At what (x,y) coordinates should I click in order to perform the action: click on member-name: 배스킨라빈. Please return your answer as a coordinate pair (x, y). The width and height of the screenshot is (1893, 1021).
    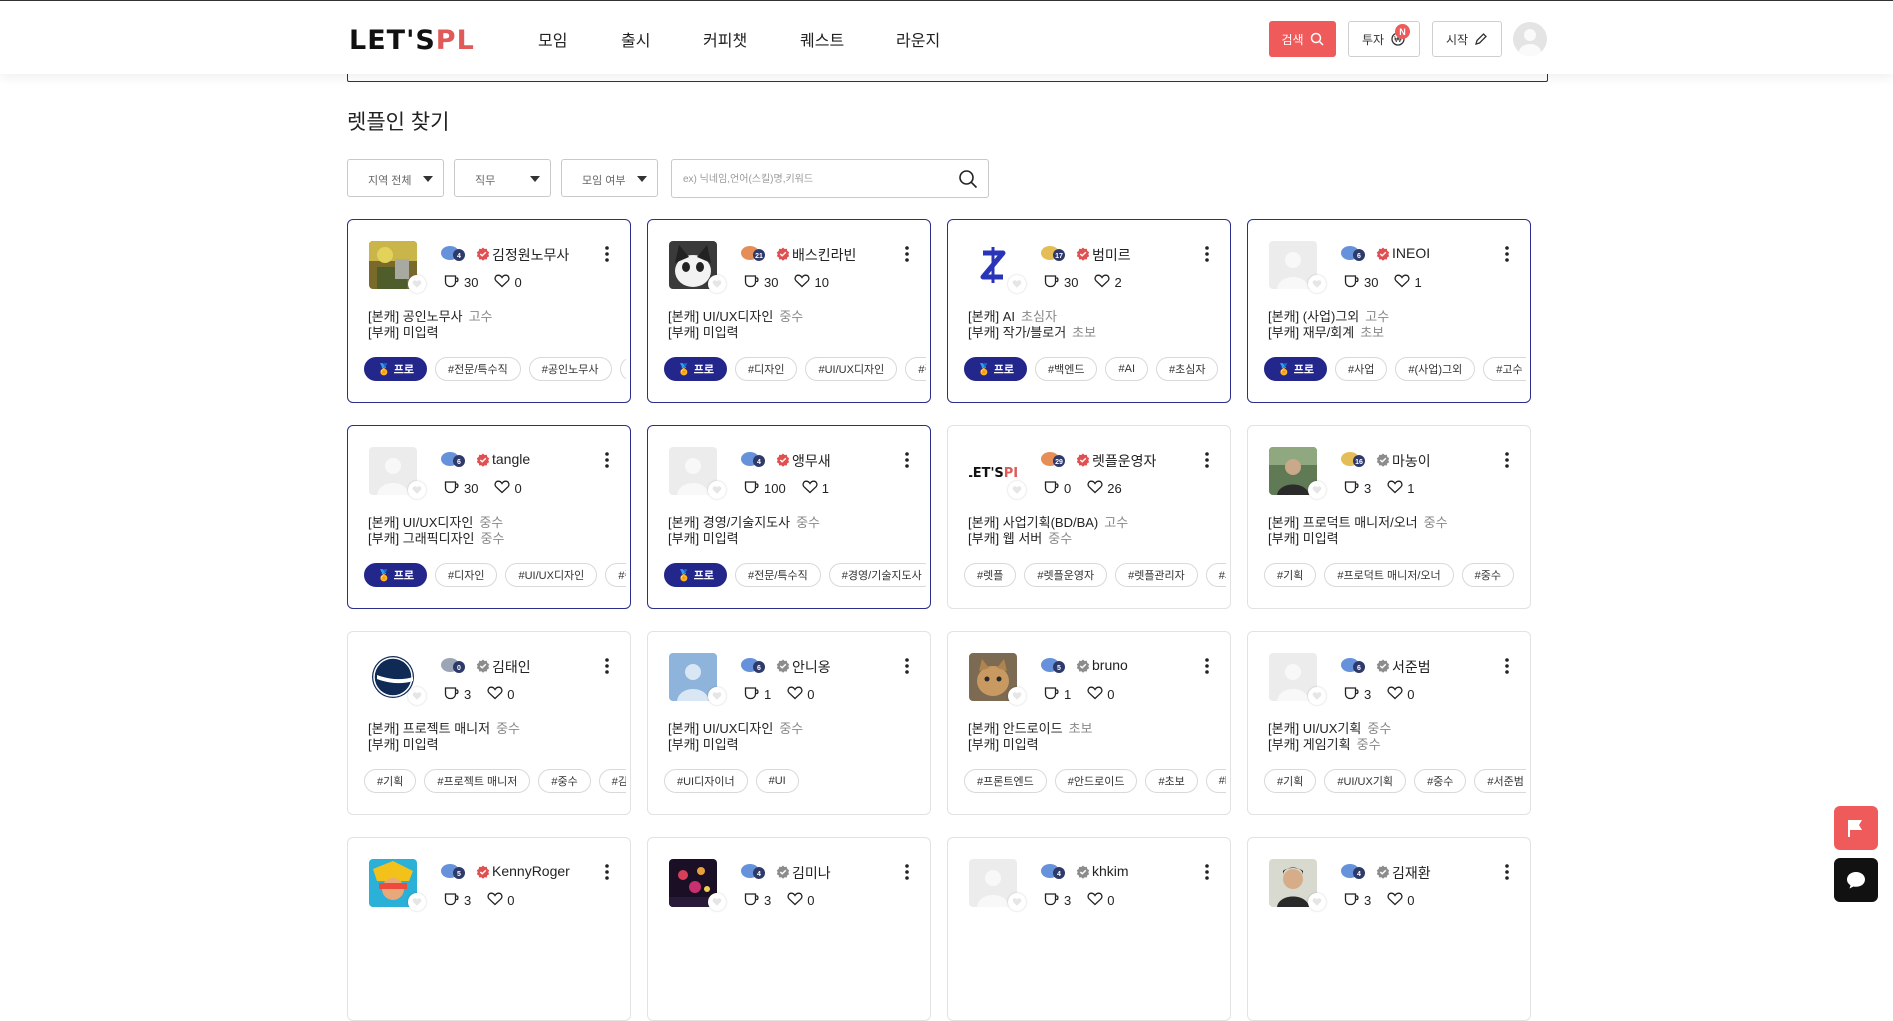
    Looking at the image, I should click on (824, 255).